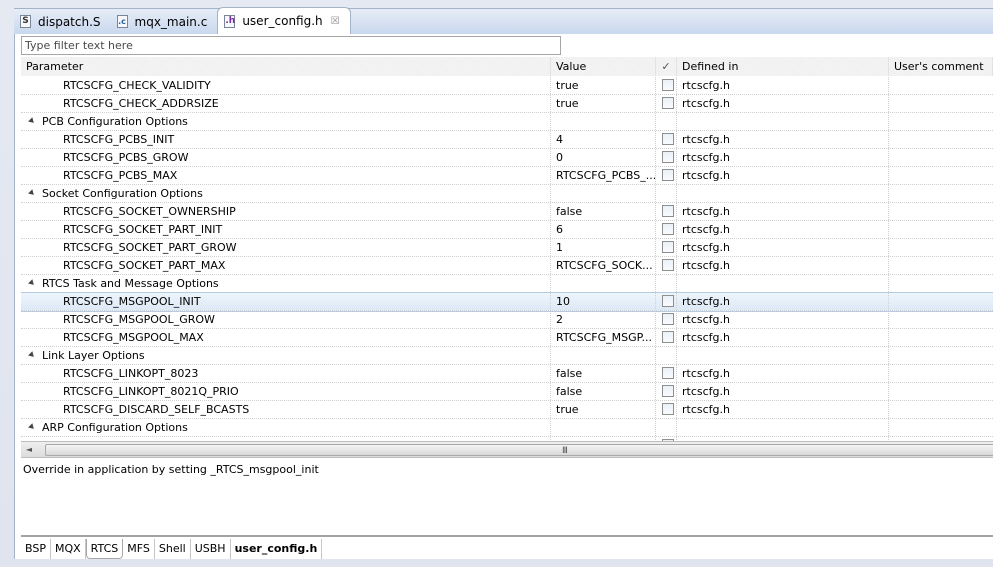 This screenshot has height=567, width=993. What do you see at coordinates (783, 409) in the screenshot?
I see `defined-in-cell: rtcscfg.h` at bounding box center [783, 409].